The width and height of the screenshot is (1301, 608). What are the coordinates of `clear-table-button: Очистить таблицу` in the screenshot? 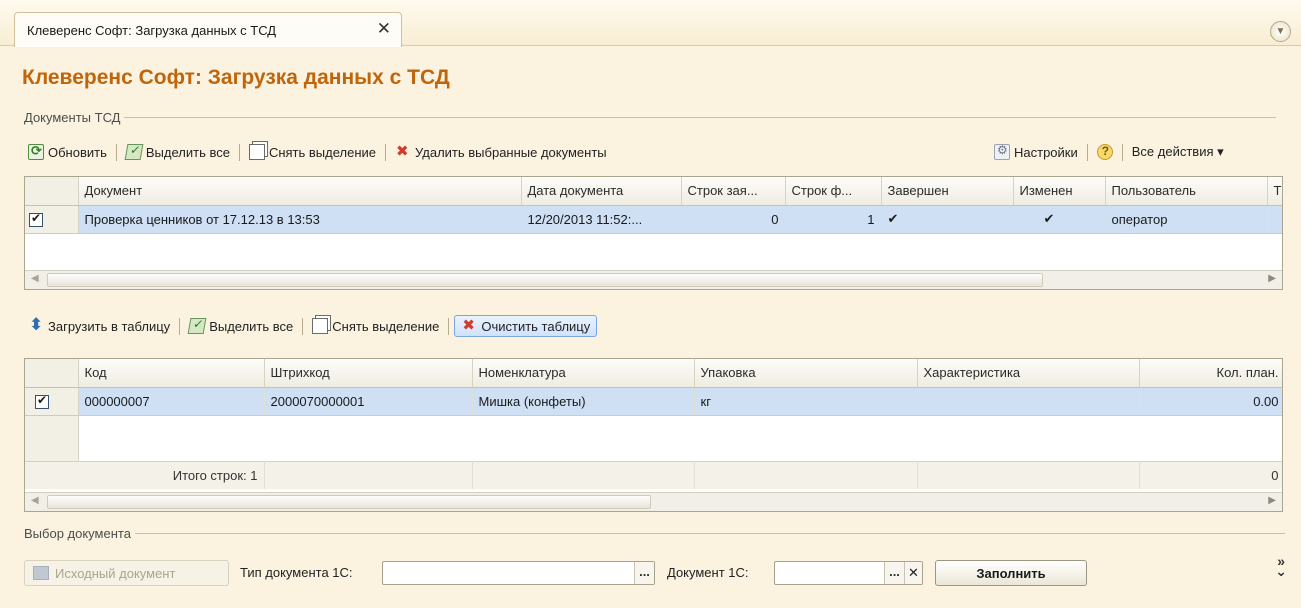 It's located at (526, 326).